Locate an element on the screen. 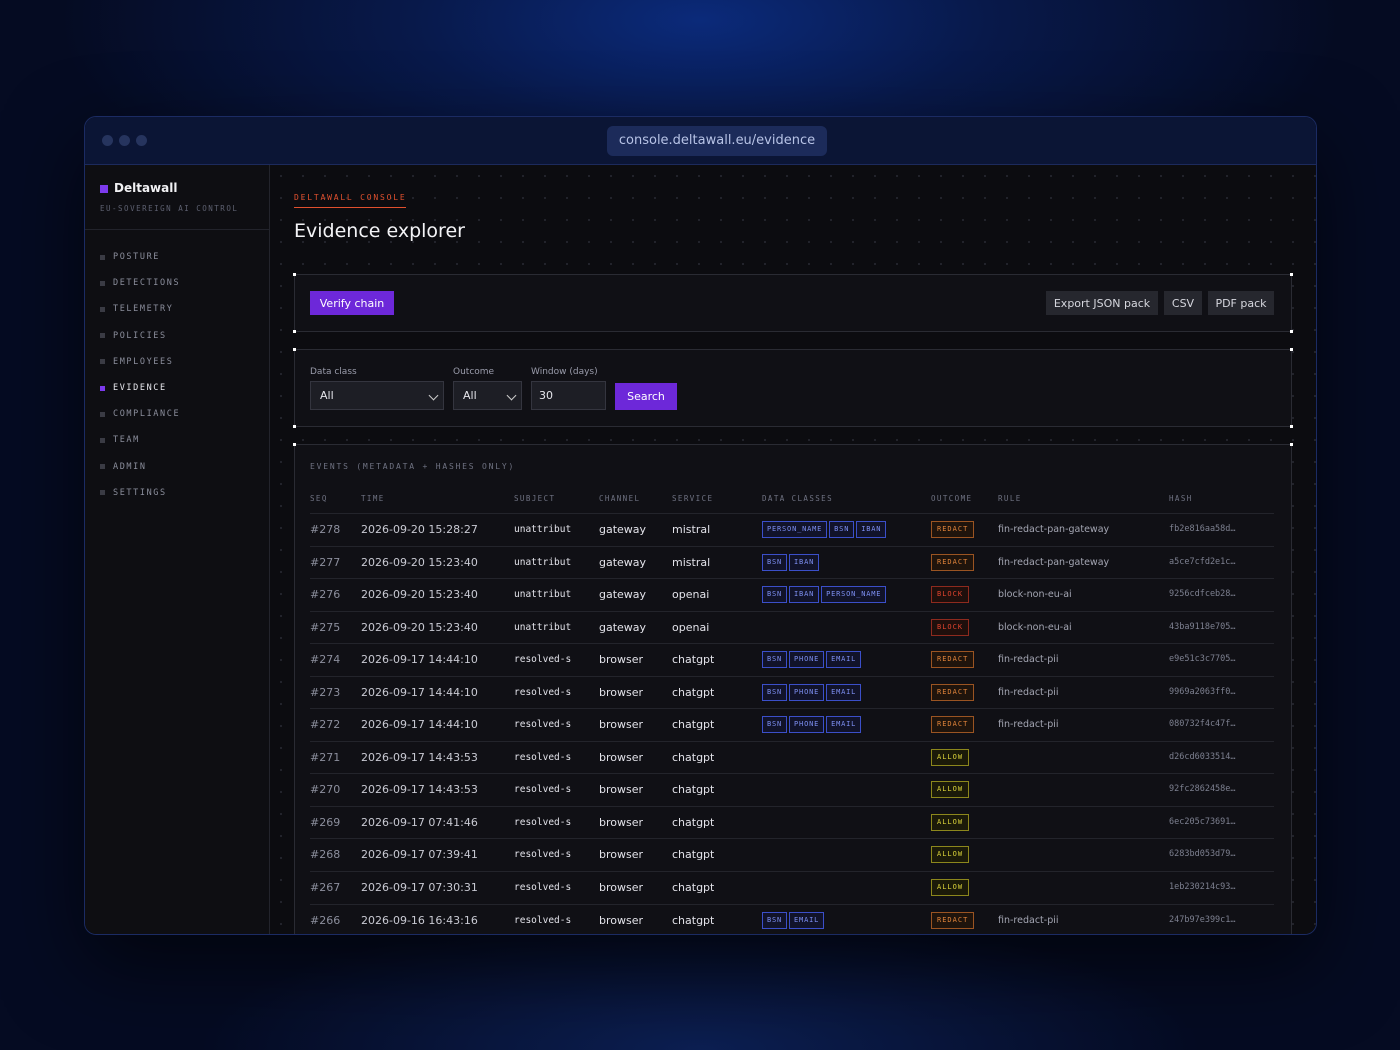 The image size is (1400, 1050). export-json-button: Export JSON pack is located at coordinates (1102, 303).